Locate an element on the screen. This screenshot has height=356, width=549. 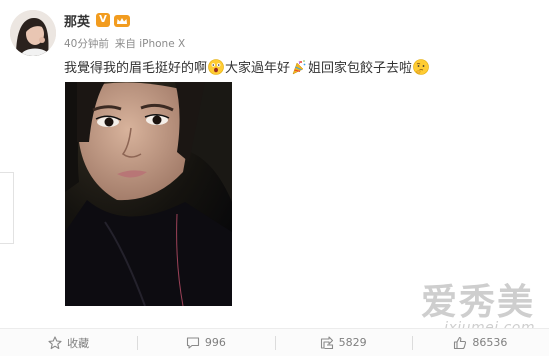
comment-icon is located at coordinates (192, 342).